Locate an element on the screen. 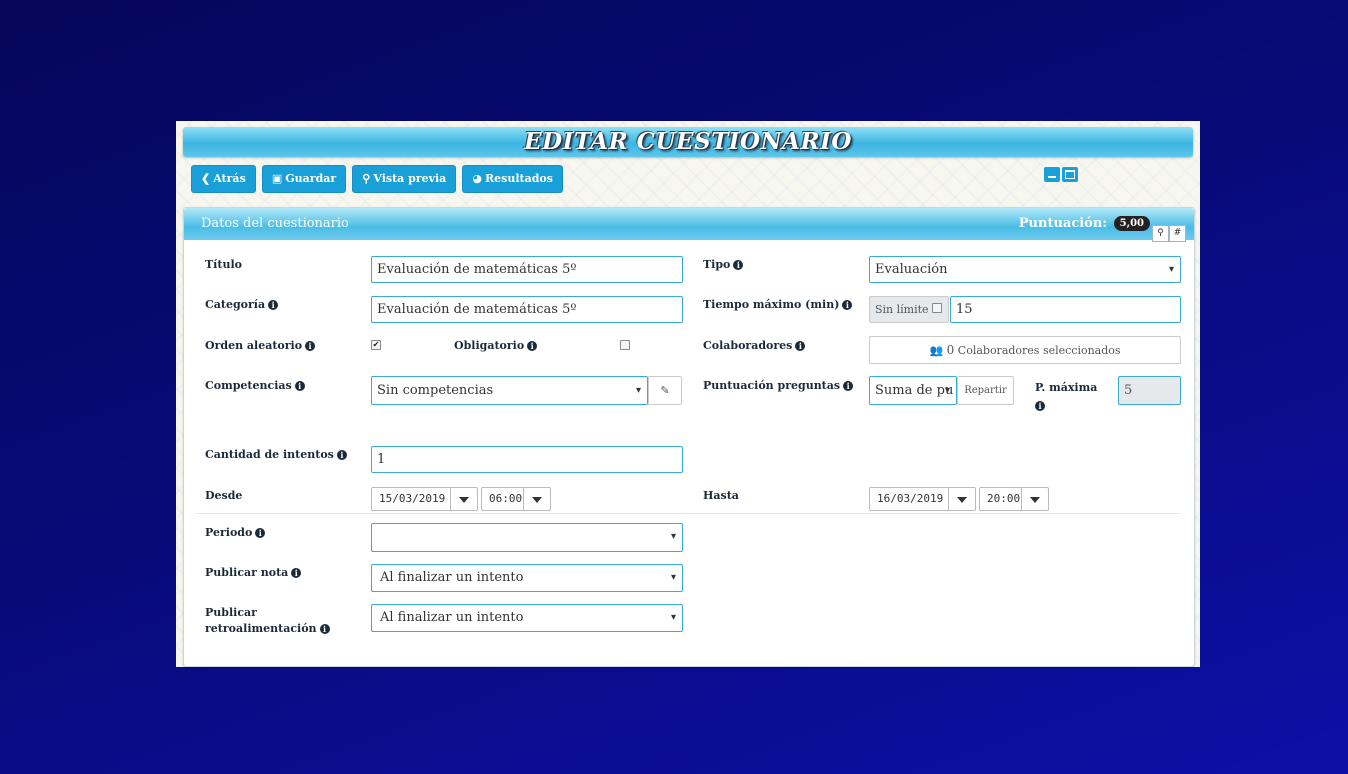 Image resolution: width=1348 pixels, height=774 pixels. desde-date-text: 15/03/2019 is located at coordinates (412, 498).